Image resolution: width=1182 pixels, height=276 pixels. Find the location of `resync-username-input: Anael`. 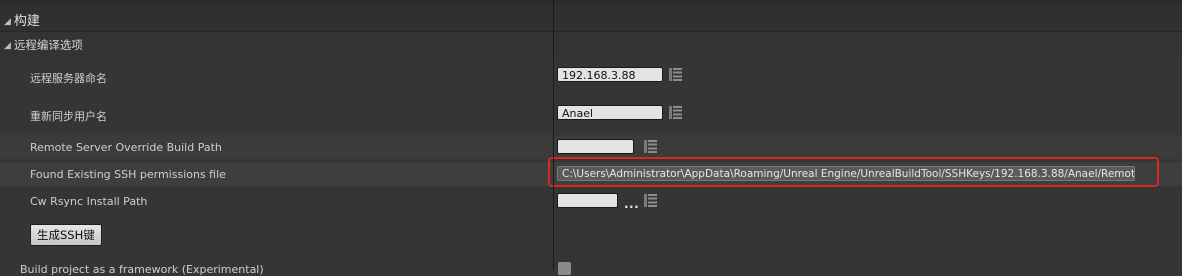

resync-username-input: Anael is located at coordinates (610, 112).